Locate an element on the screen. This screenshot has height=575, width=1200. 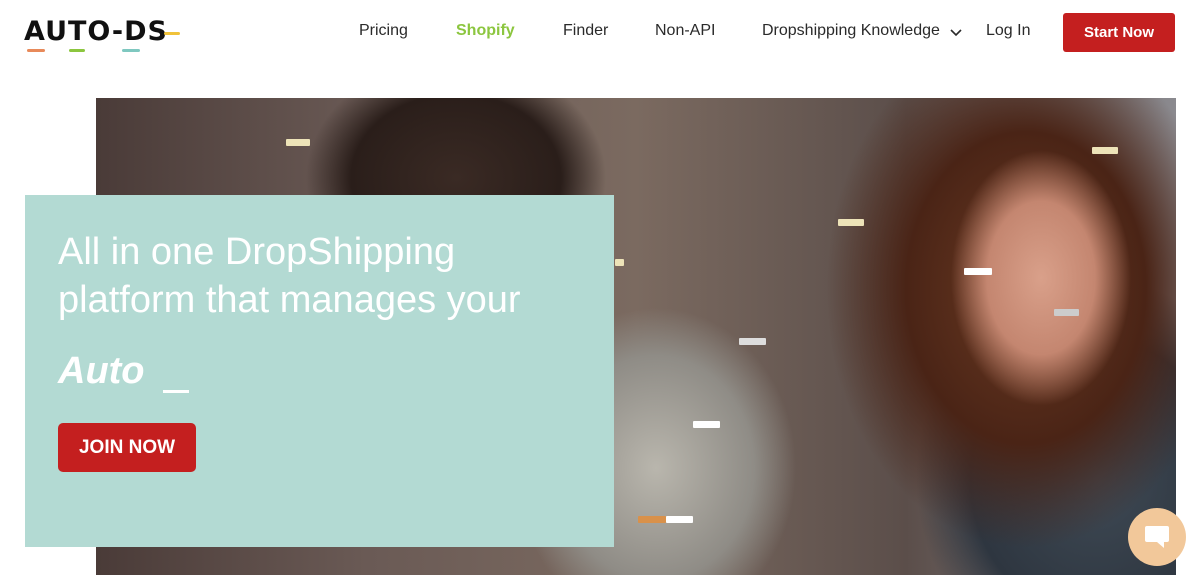
headline-line-2: platform that manages your is located at coordinates (289, 300).